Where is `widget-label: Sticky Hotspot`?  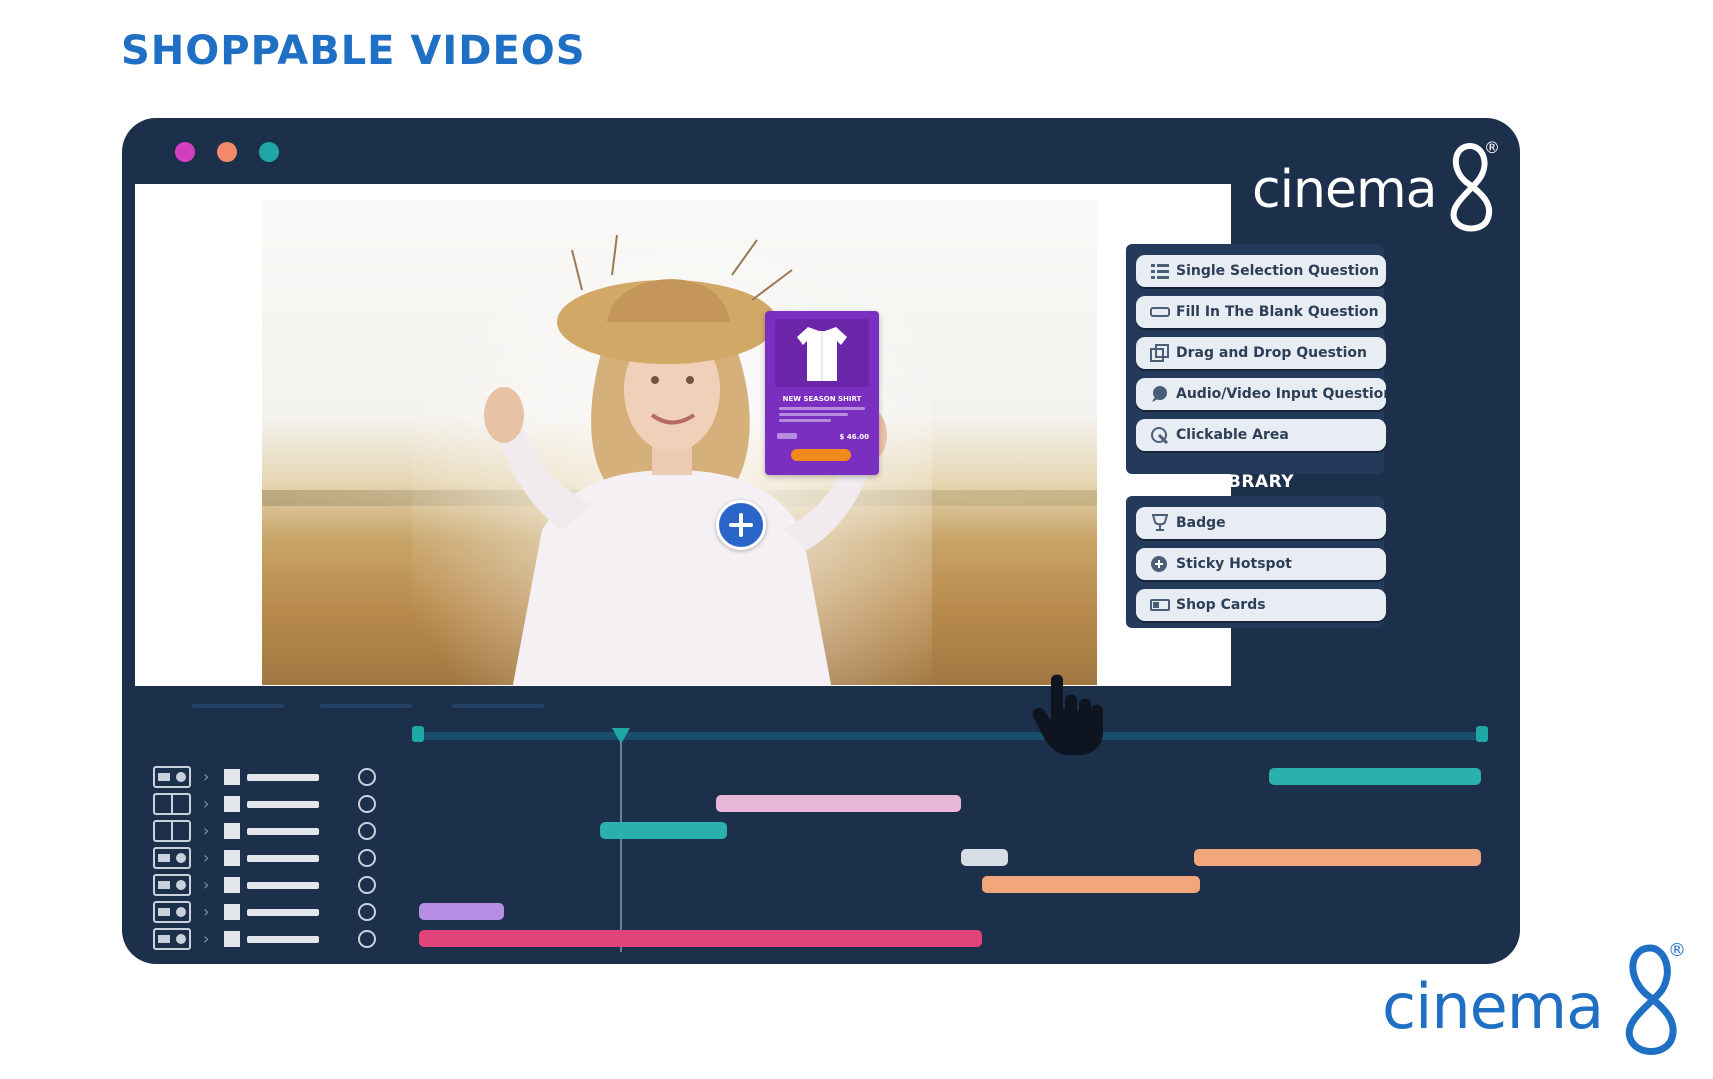
widget-label: Sticky Hotspot is located at coordinates (1234, 564).